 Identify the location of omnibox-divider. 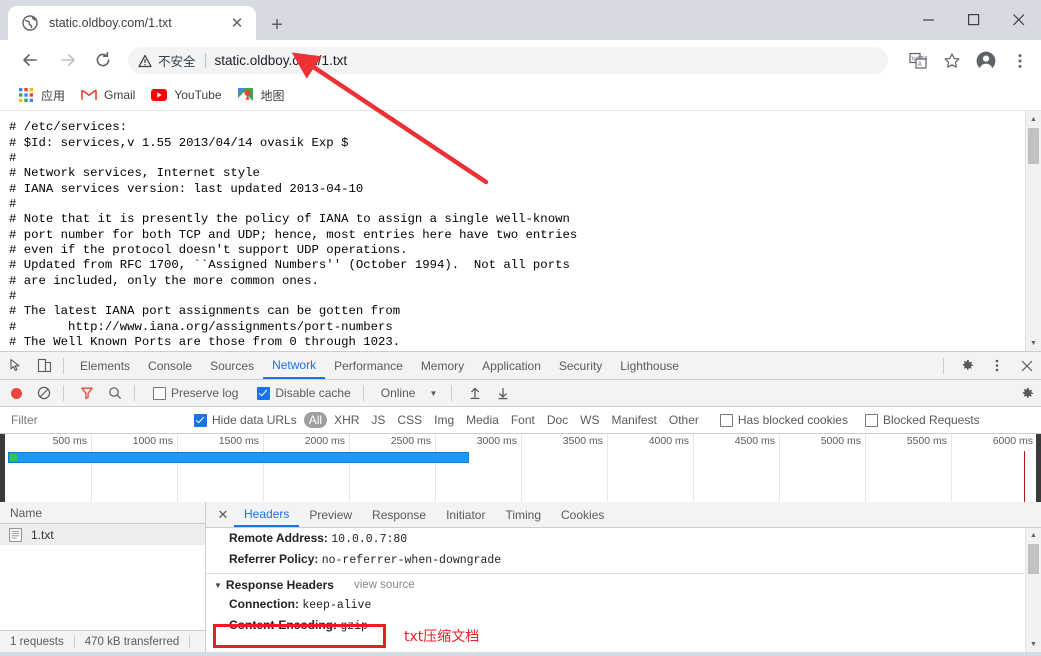
(205, 60).